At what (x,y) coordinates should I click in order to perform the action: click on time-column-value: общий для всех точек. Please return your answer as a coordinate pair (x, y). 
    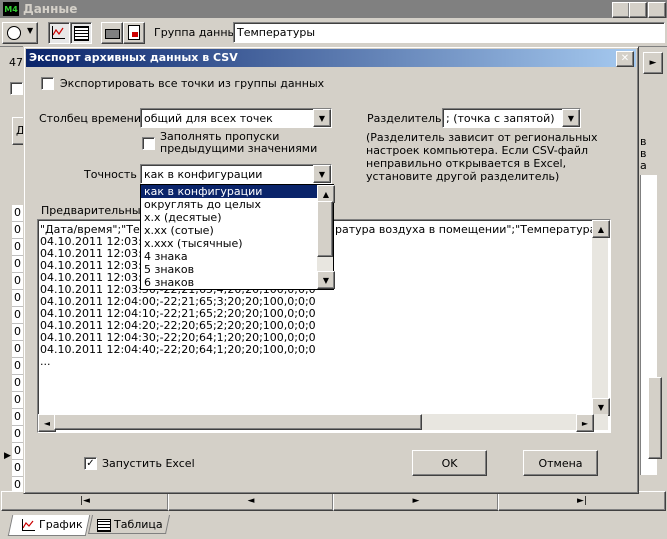
    Looking at the image, I should click on (208, 118).